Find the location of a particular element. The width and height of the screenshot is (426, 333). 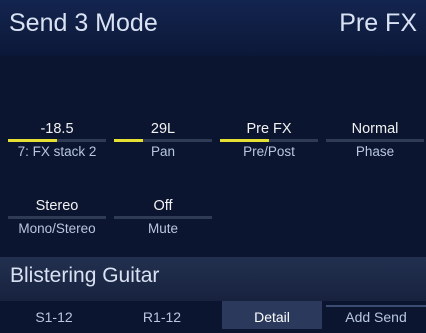

param-mono-stereo: Stereo Mono/Stereo is located at coordinates (57, 217).